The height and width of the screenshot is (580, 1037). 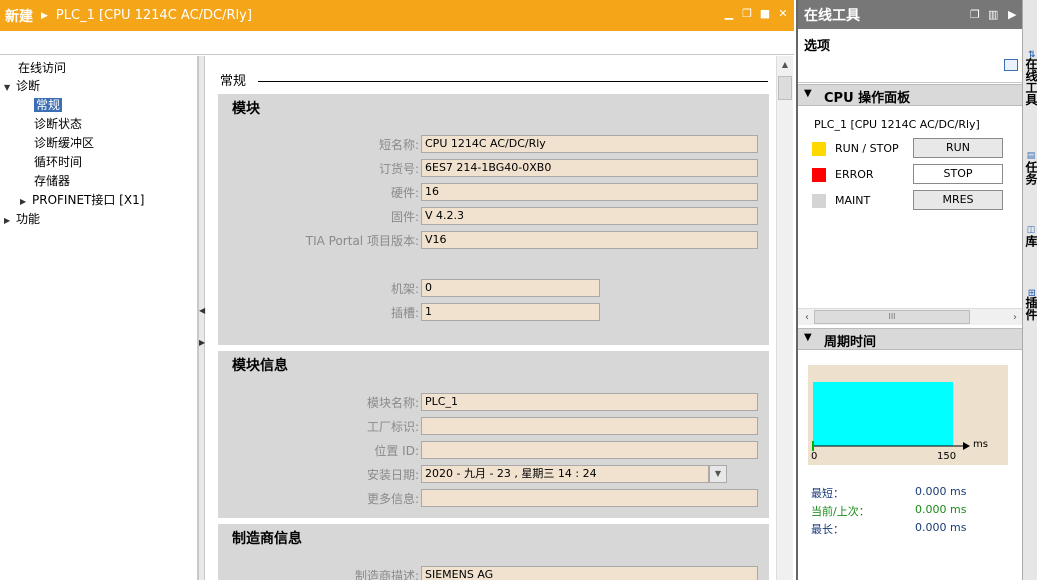 I want to click on tab-libraries: ◫库, so click(x=1030, y=236).